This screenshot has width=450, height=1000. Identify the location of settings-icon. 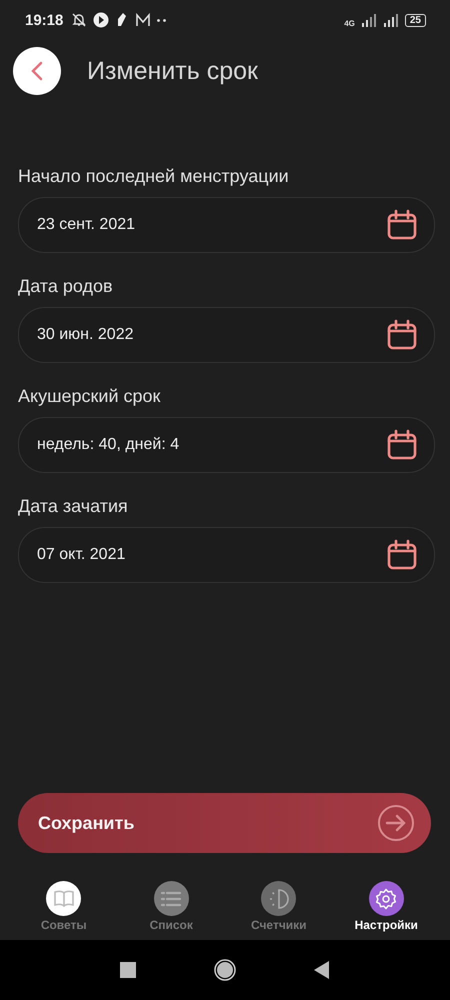
(386, 899).